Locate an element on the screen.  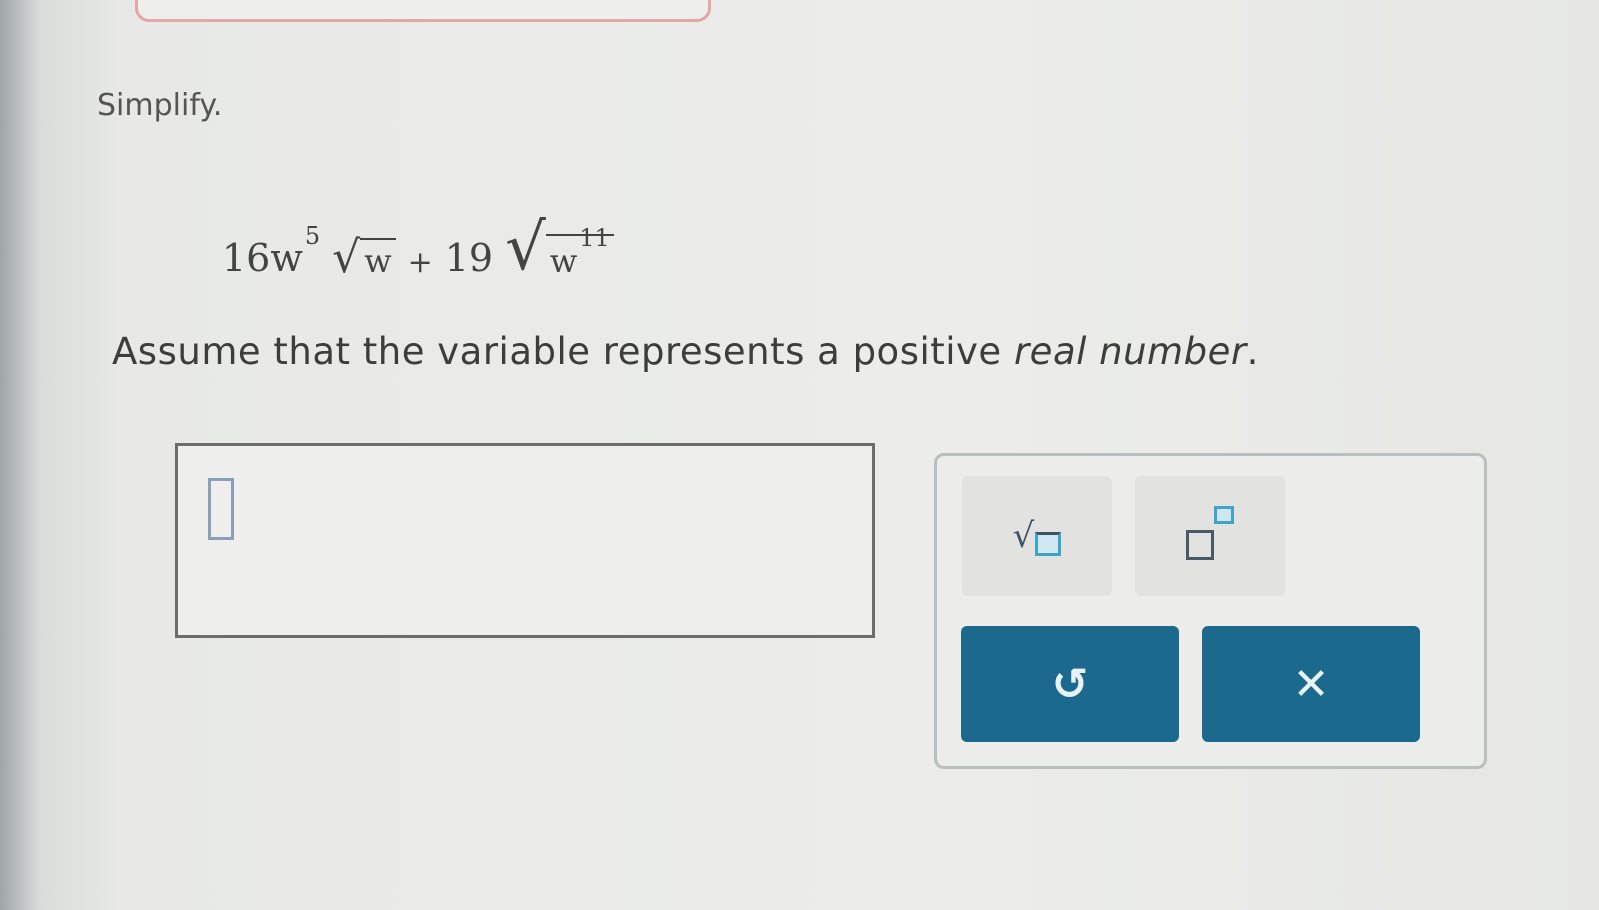
answer-input is located at coordinates (525, 540).